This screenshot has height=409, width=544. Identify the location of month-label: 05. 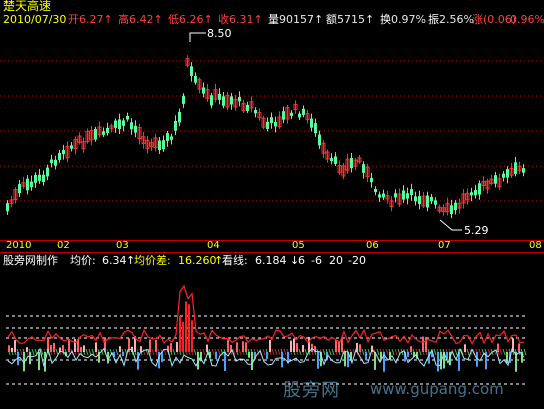
(298, 245).